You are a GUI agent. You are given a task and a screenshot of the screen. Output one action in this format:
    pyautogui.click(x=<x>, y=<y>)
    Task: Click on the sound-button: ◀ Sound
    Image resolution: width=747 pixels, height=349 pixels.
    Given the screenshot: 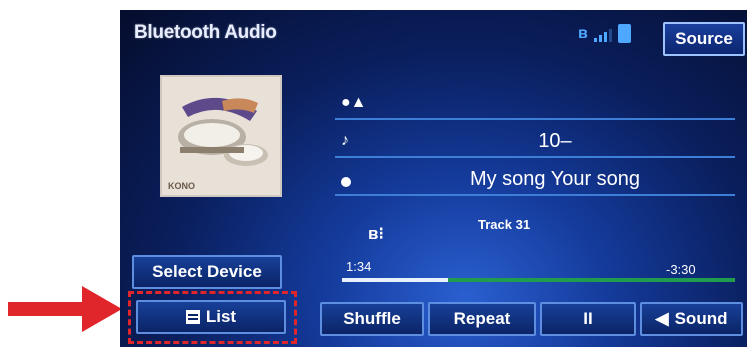 What is the action you would take?
    pyautogui.click(x=691, y=319)
    